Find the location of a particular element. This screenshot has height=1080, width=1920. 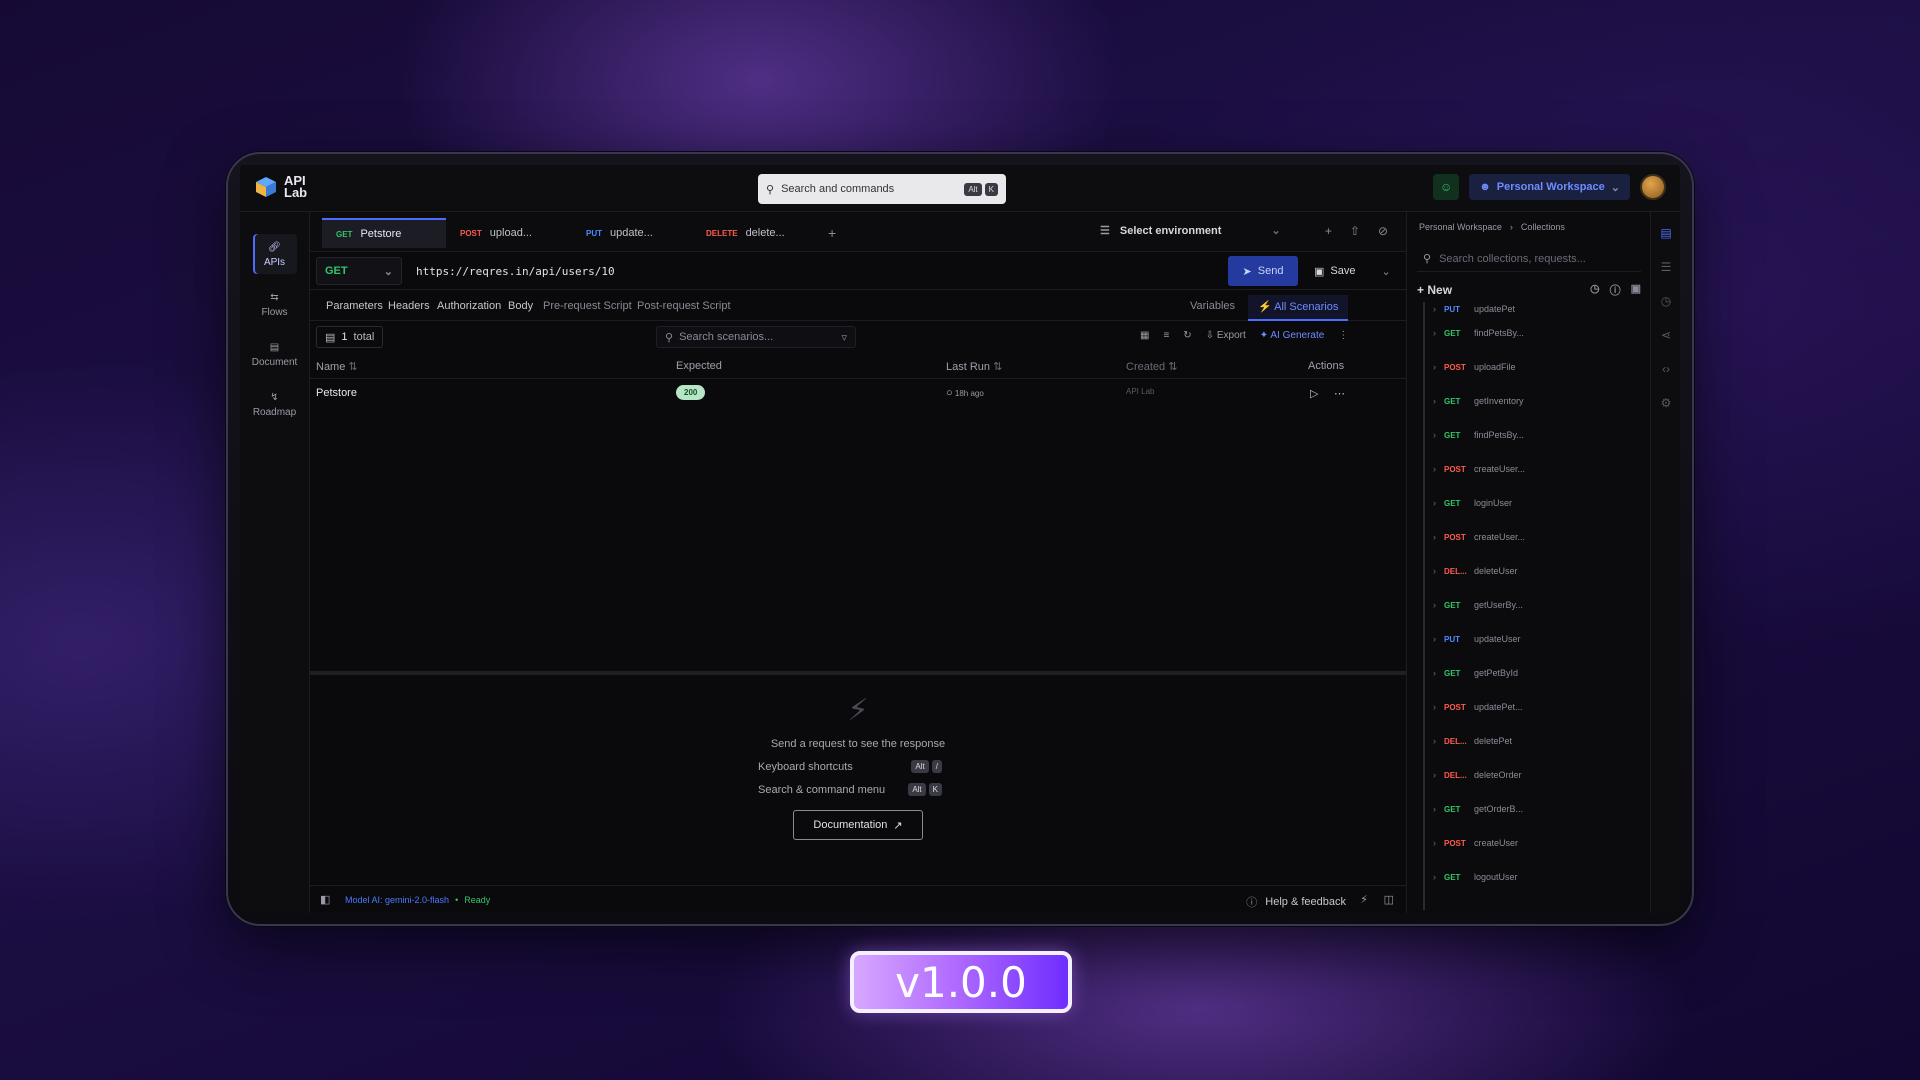

collection-item: › GET logoutUser is located at coordinates (1534, 877).